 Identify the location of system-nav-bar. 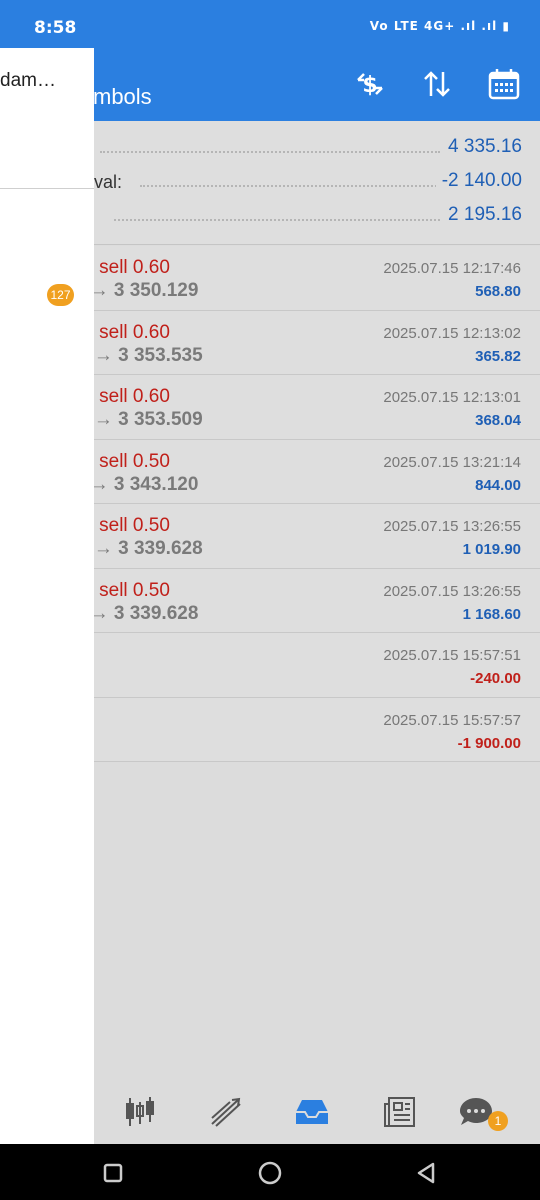
(270, 1172).